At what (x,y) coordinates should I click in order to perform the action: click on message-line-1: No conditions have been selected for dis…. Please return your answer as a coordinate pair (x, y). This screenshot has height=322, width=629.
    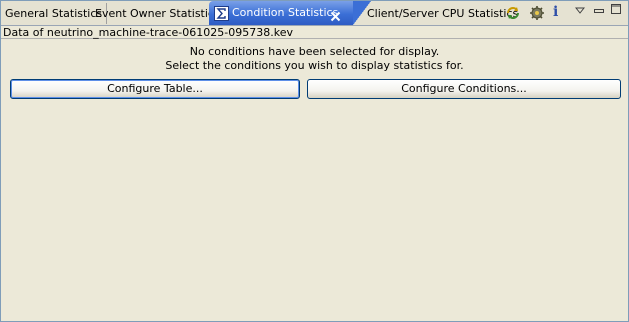
    Looking at the image, I should click on (314, 51).